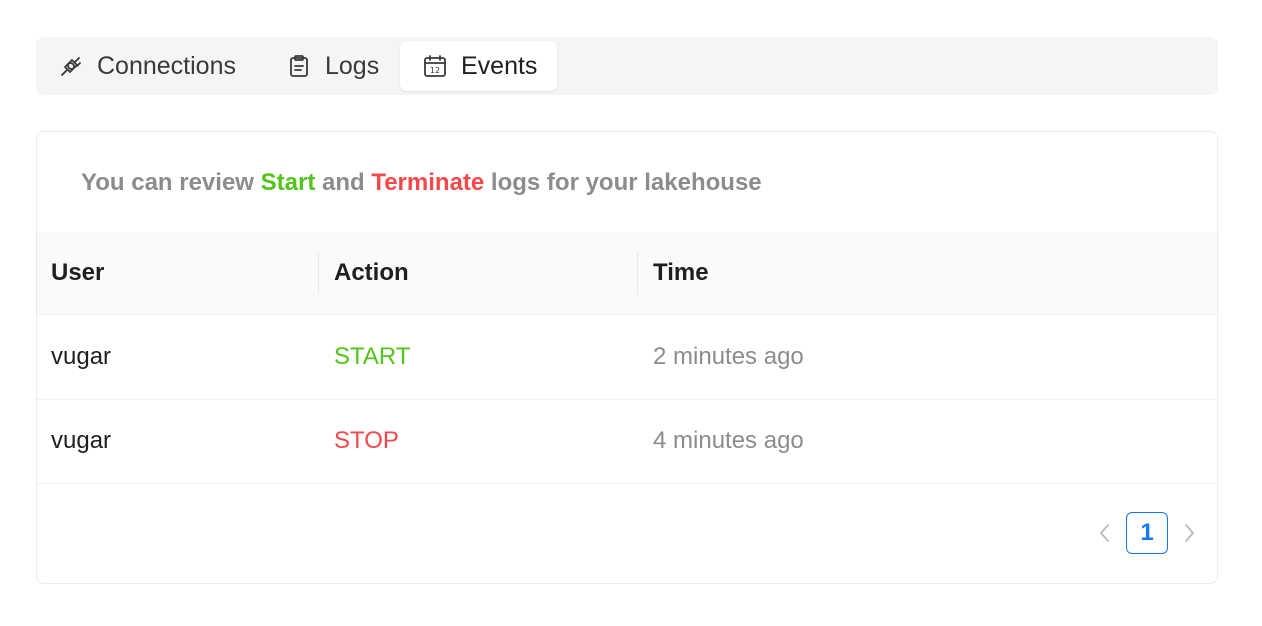  What do you see at coordinates (371, 272) in the screenshot?
I see `column-header-action: Action` at bounding box center [371, 272].